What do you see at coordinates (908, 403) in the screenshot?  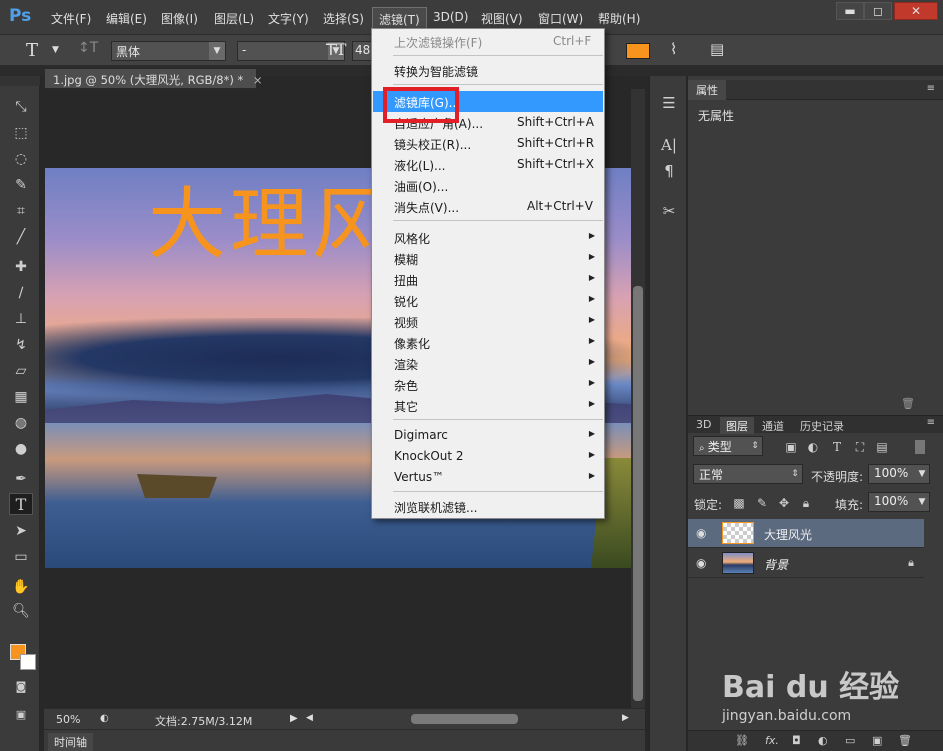 I see `trash-icon: 🗑︎` at bounding box center [908, 403].